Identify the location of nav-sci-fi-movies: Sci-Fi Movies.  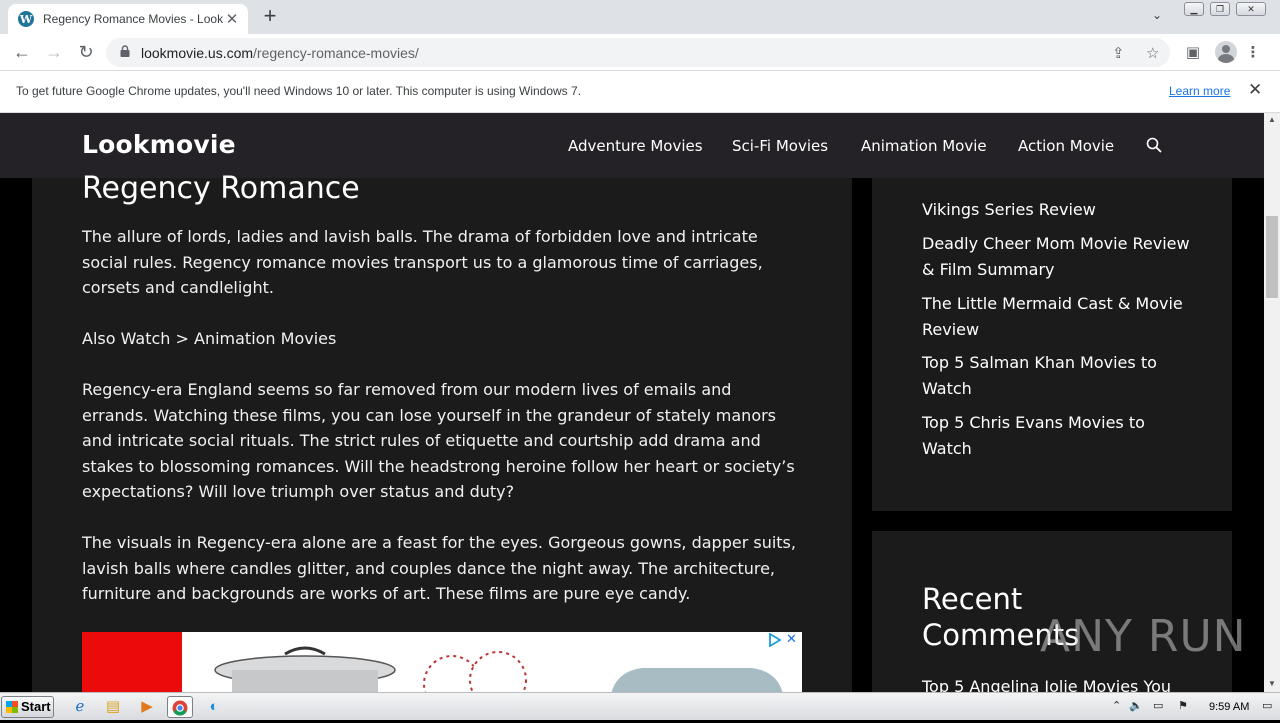
(780, 146).